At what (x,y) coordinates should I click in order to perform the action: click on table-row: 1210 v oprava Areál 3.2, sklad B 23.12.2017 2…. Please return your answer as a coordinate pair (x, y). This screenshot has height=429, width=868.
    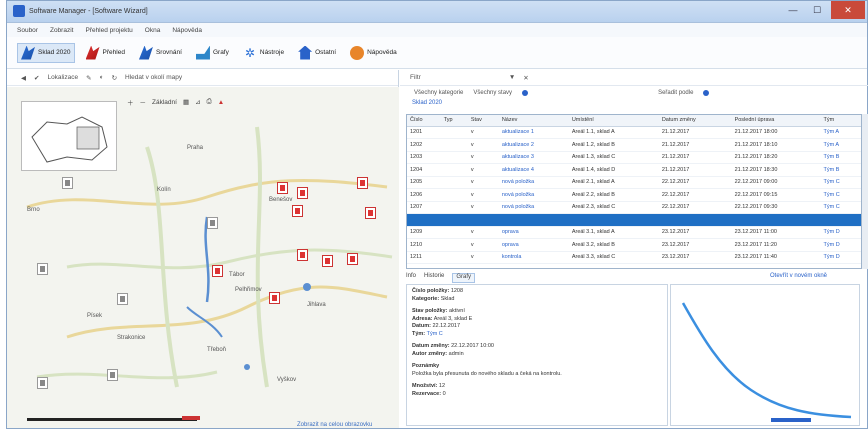
    Looking at the image, I should click on (634, 245).